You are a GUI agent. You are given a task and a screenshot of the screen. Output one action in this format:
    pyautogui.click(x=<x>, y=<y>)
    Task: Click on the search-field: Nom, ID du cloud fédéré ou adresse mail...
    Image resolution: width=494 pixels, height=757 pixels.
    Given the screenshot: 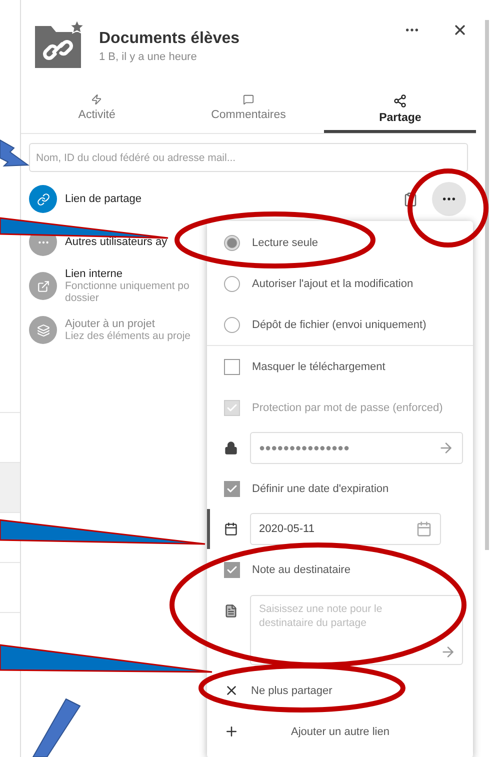 What is the action you would take?
    pyautogui.click(x=248, y=157)
    